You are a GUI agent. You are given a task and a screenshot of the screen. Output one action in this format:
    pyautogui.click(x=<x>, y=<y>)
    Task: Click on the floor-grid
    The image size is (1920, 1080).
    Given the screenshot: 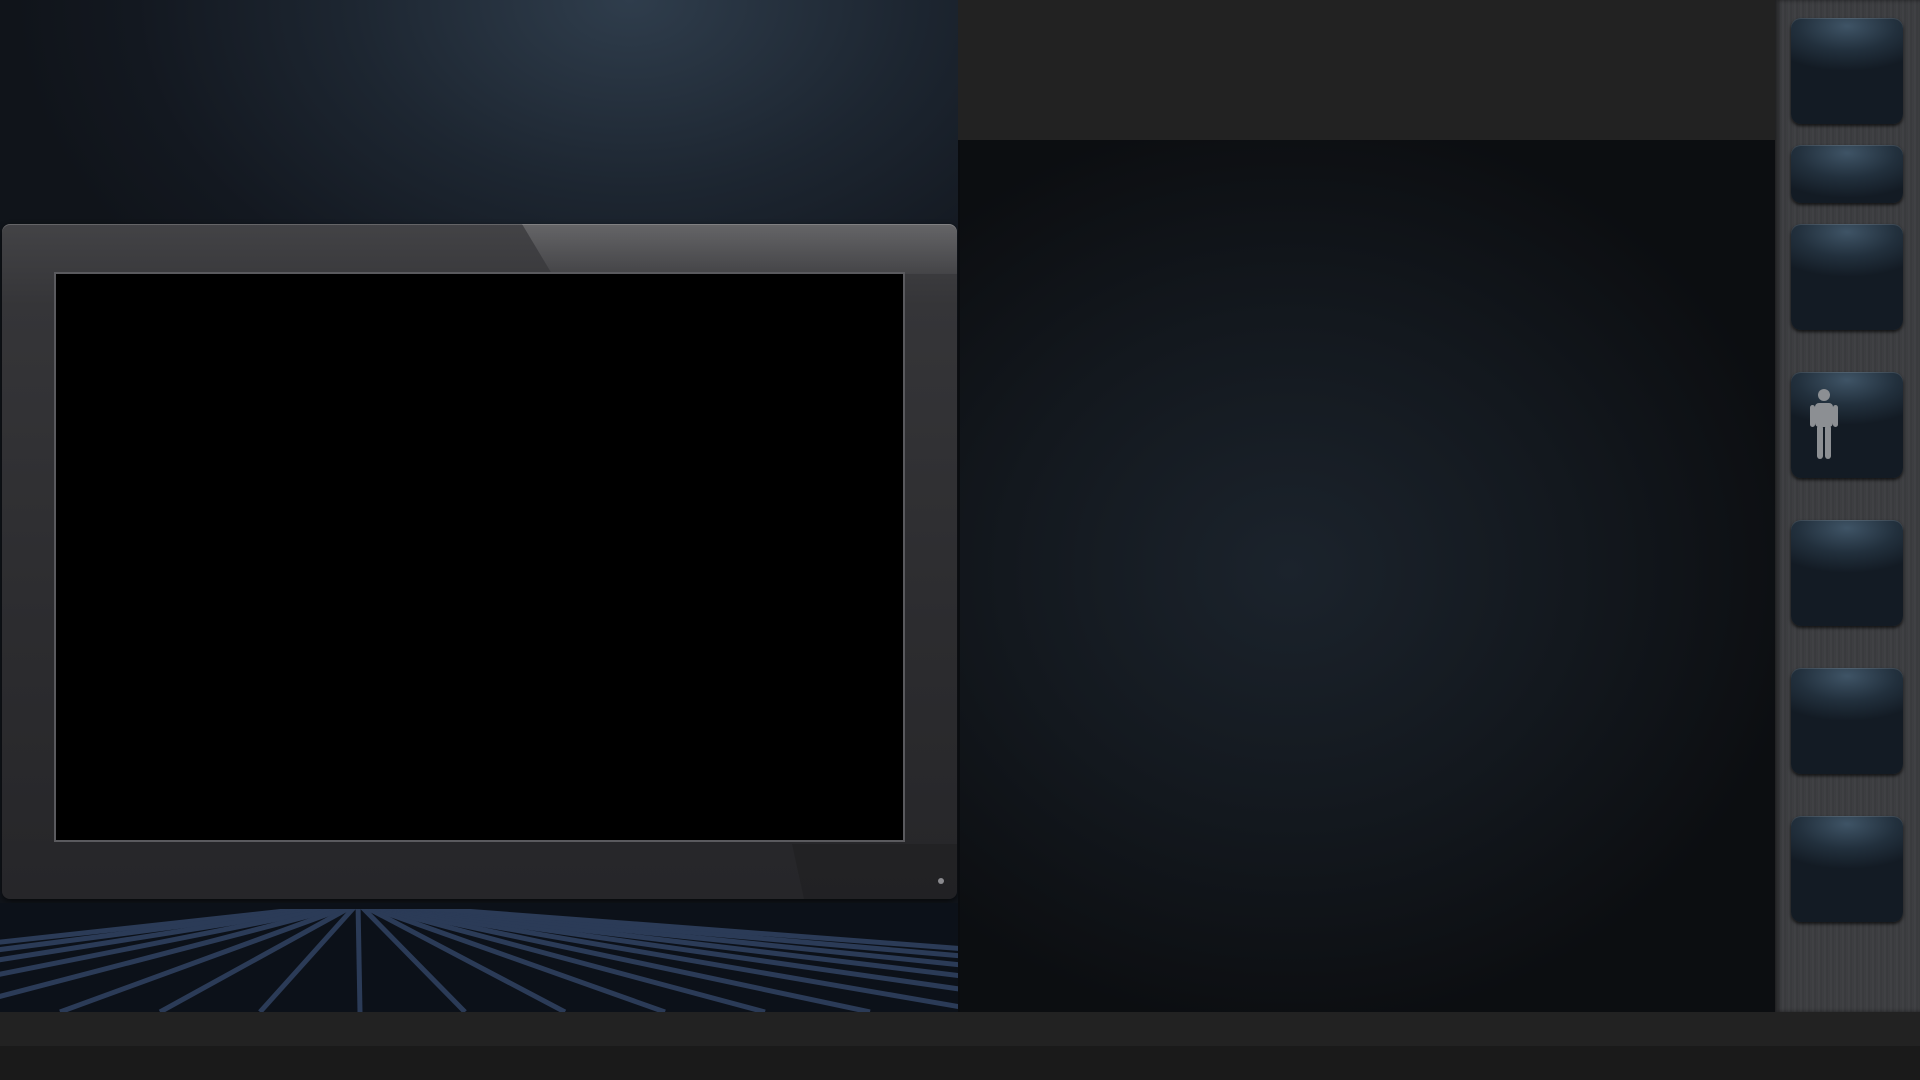 What is the action you would take?
    pyautogui.click(x=479, y=957)
    